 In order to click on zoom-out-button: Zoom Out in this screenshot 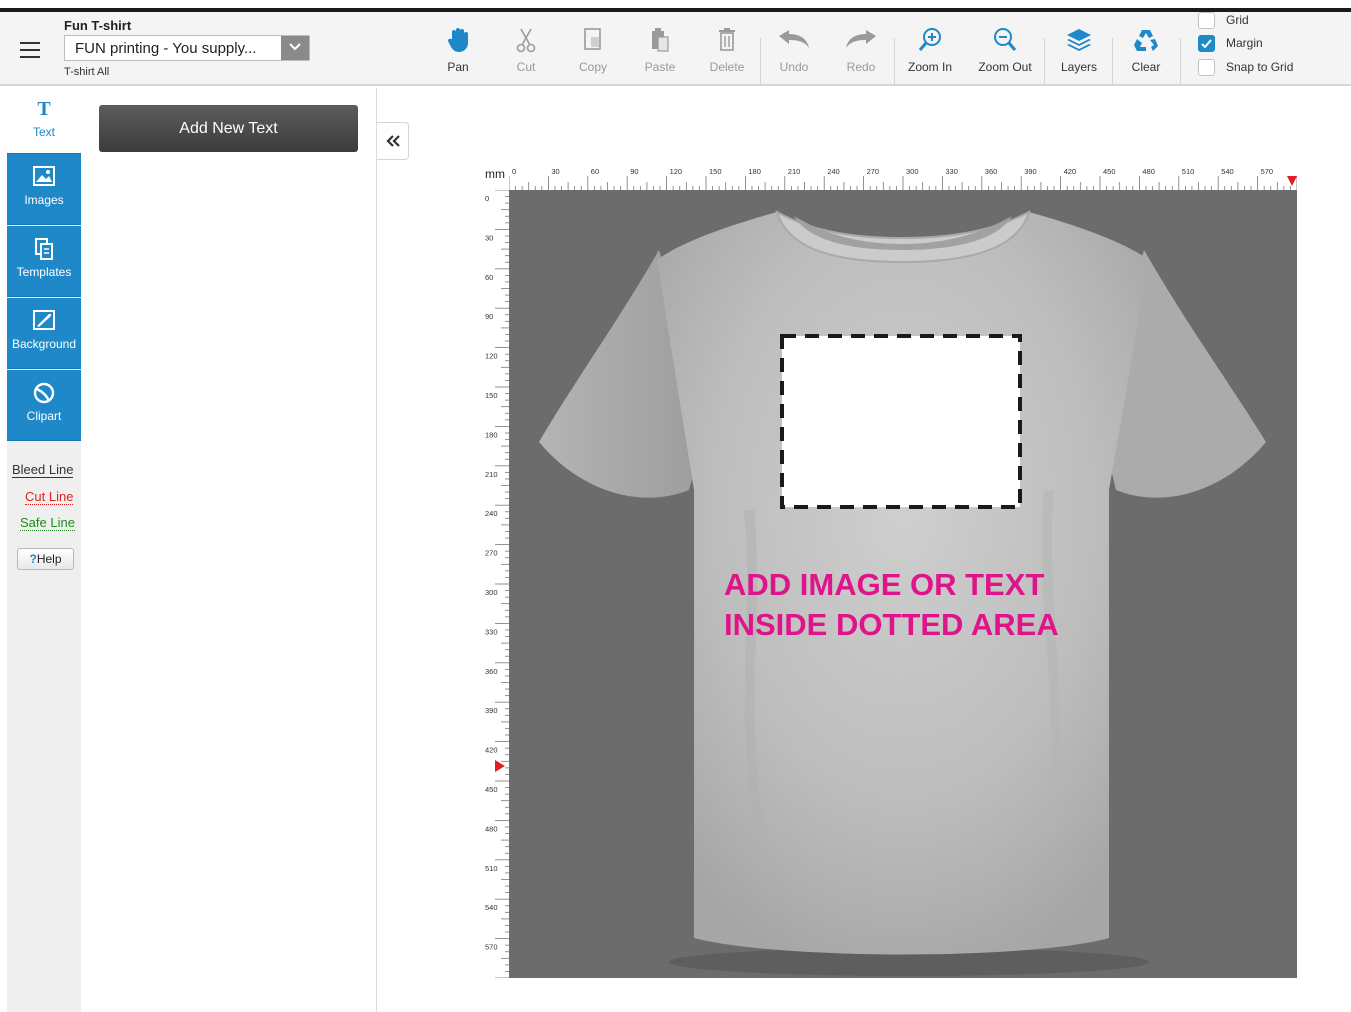, I will do `click(1005, 55)`.